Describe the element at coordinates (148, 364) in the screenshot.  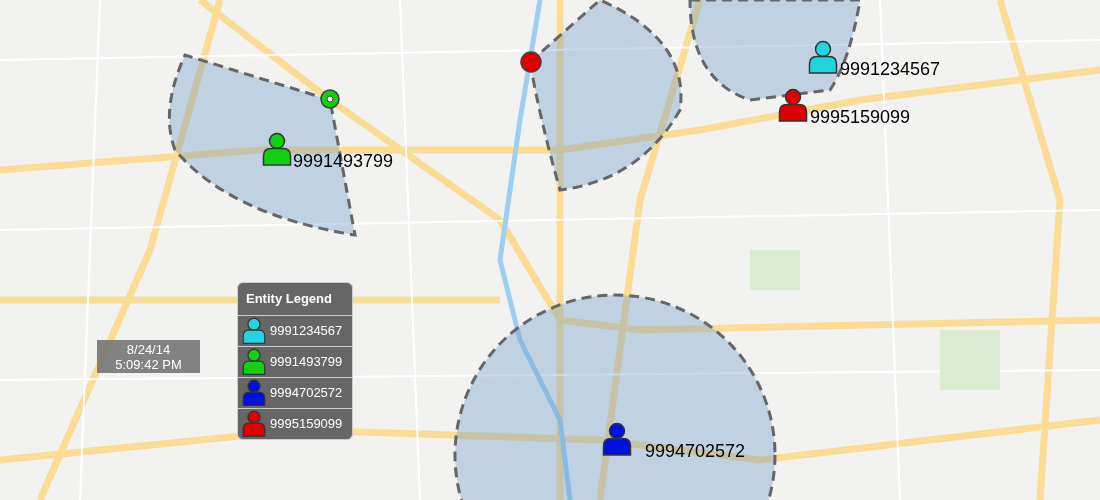
I see `timestamp-time: 5:09:42 PM` at that location.